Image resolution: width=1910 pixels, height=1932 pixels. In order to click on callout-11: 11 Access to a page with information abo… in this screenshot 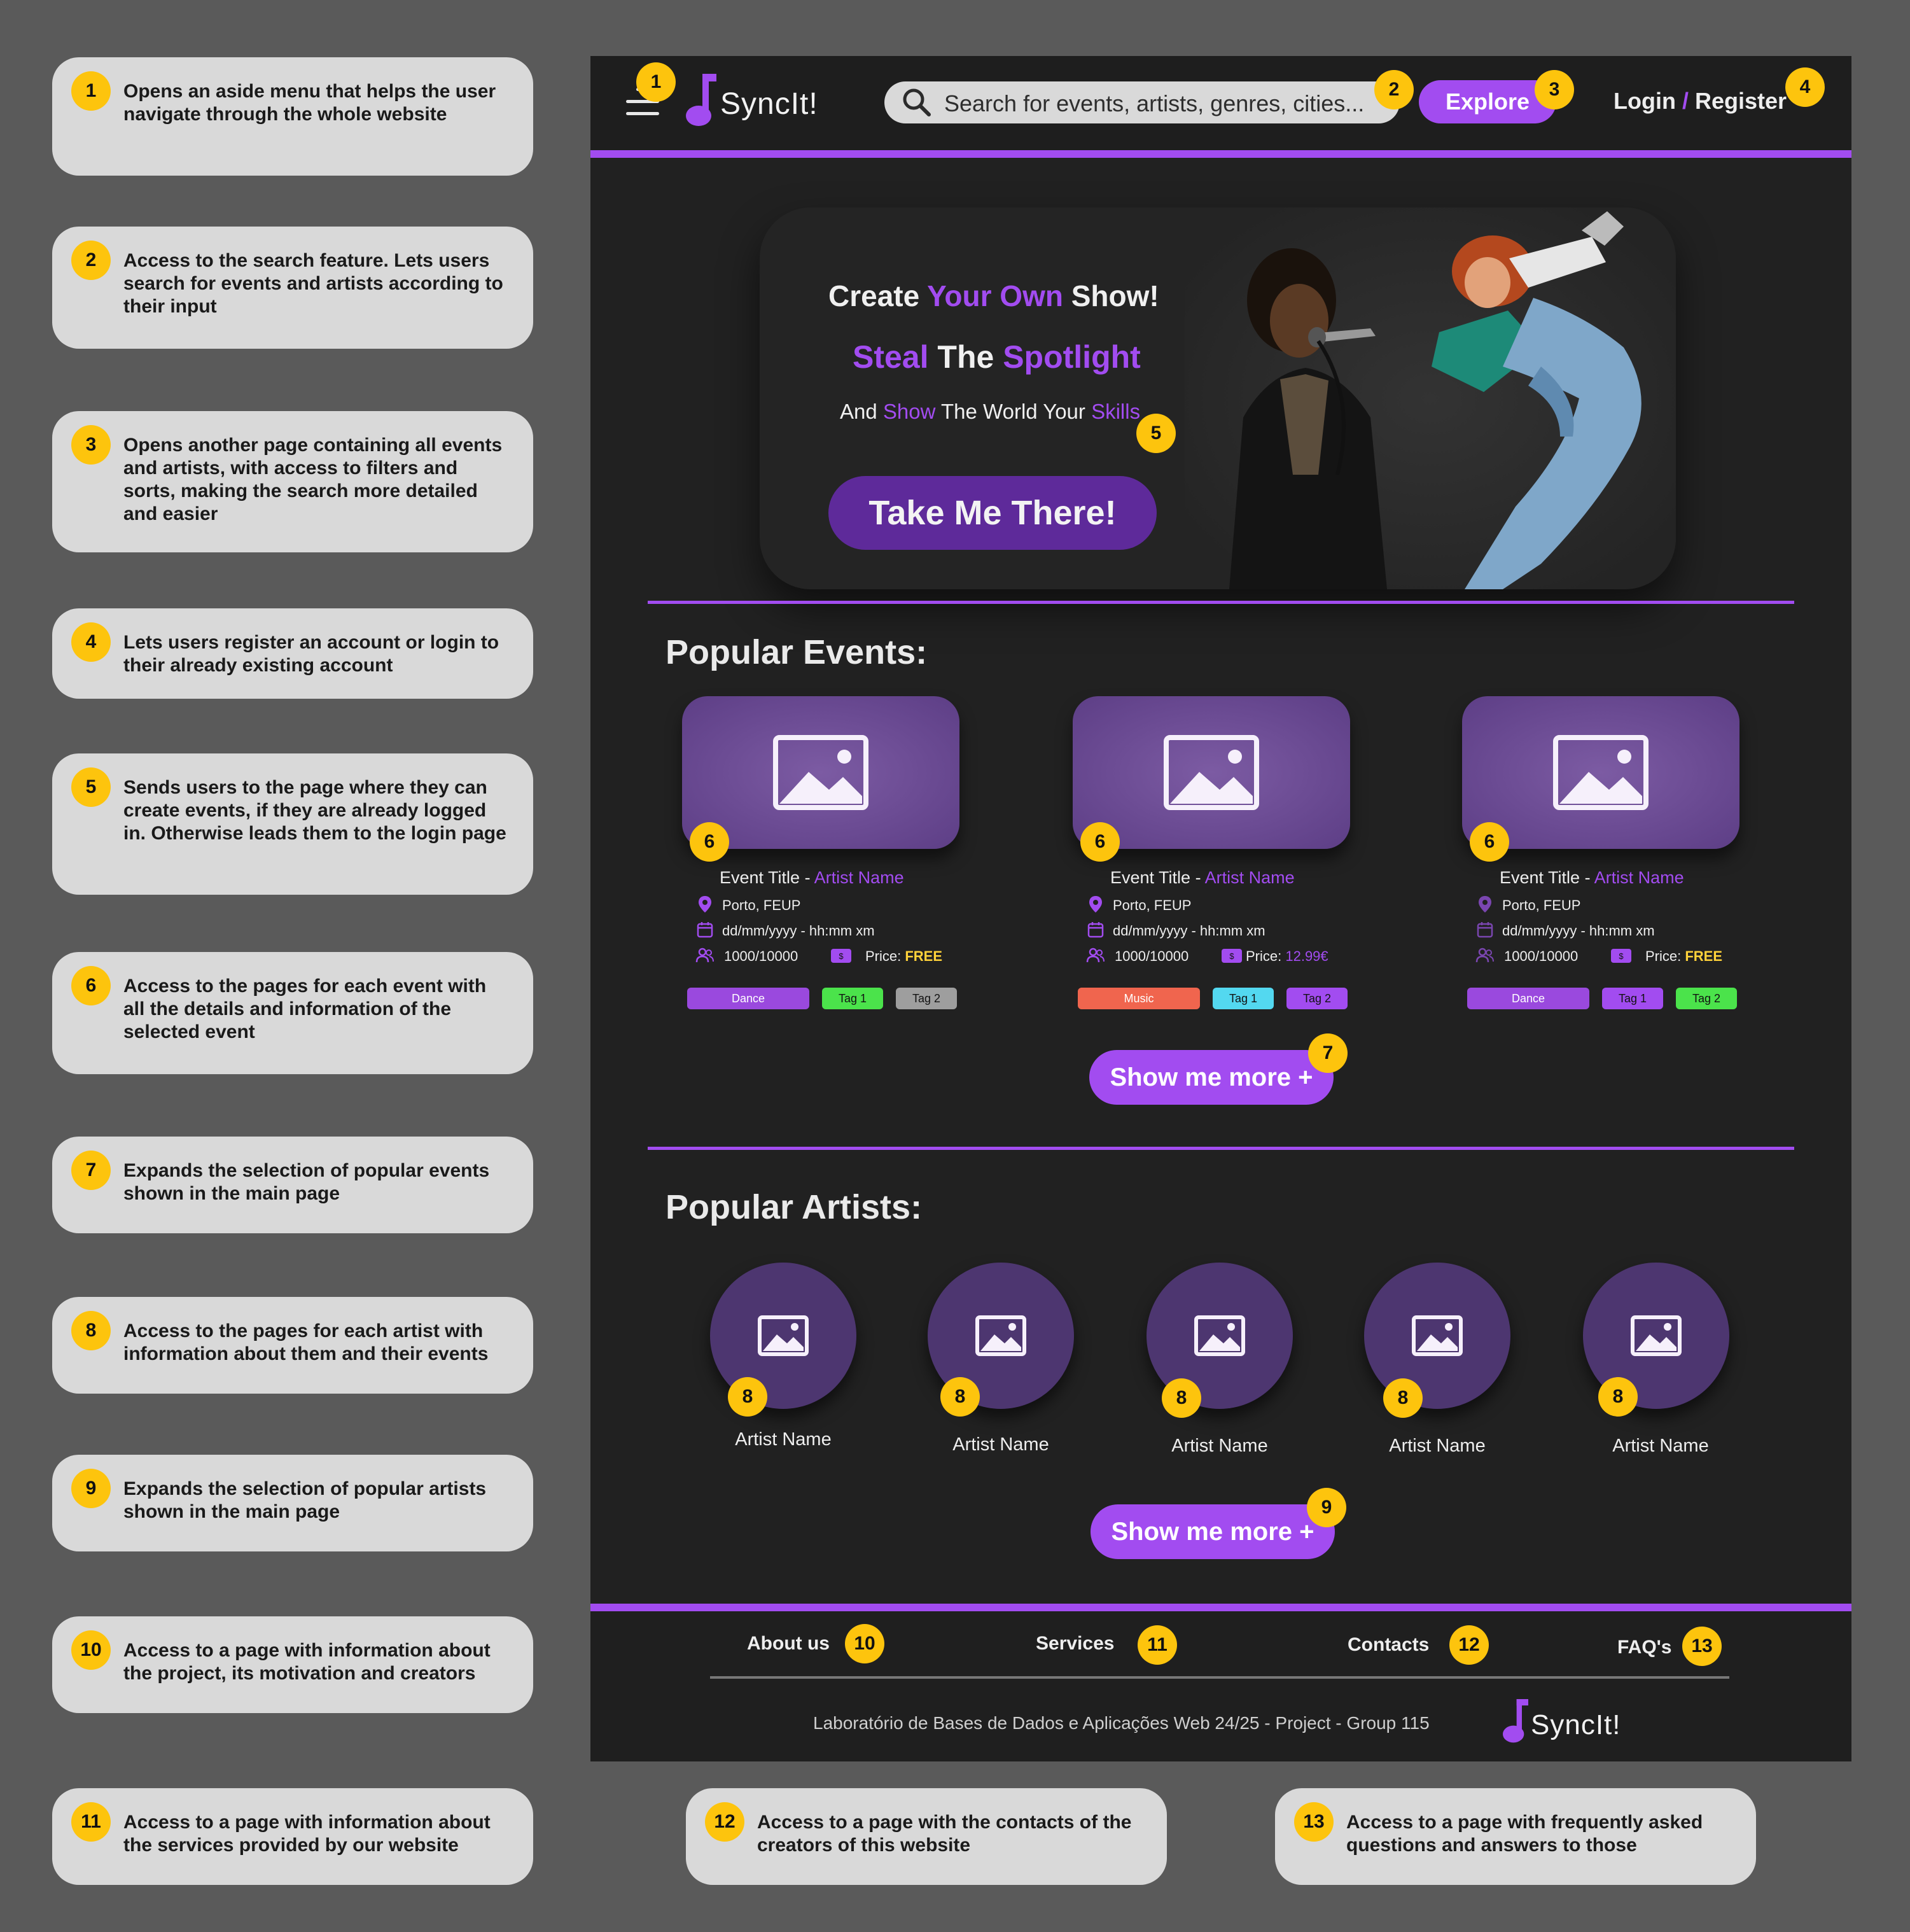, I will do `click(292, 1836)`.